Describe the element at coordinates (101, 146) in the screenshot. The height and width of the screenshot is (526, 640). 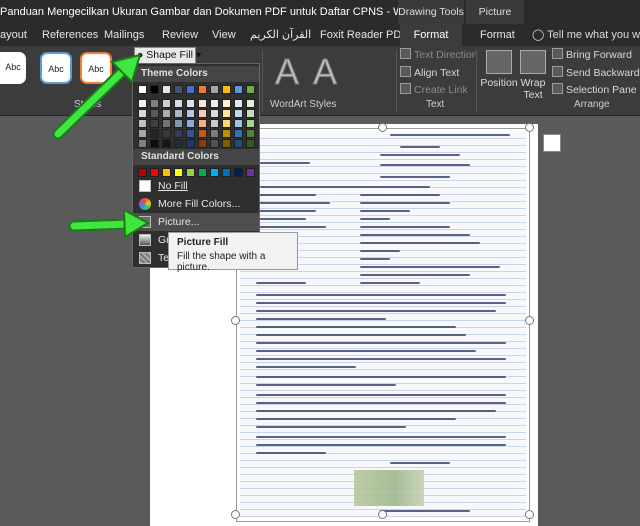
I see `annotation-arrows` at that location.